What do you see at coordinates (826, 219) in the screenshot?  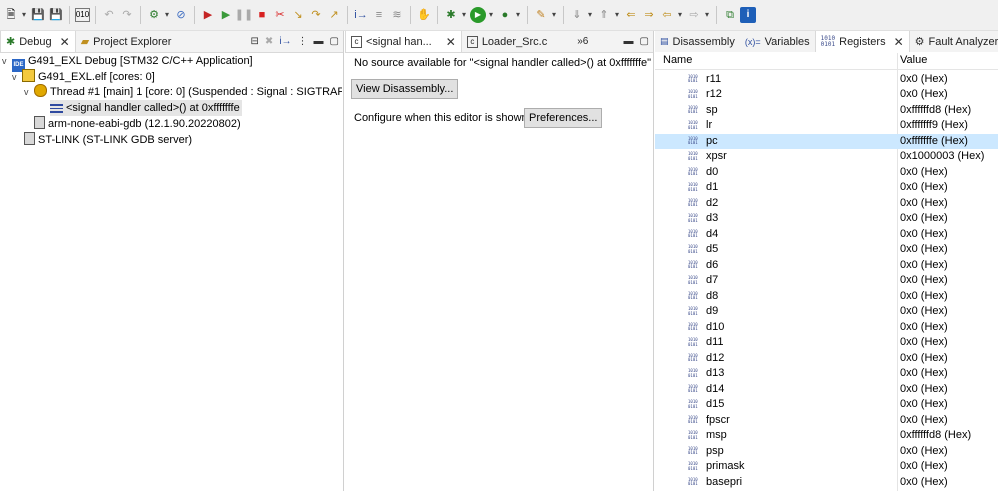 I see `register-row: 1010 0101 d3 0x0 (Hex)` at bounding box center [826, 219].